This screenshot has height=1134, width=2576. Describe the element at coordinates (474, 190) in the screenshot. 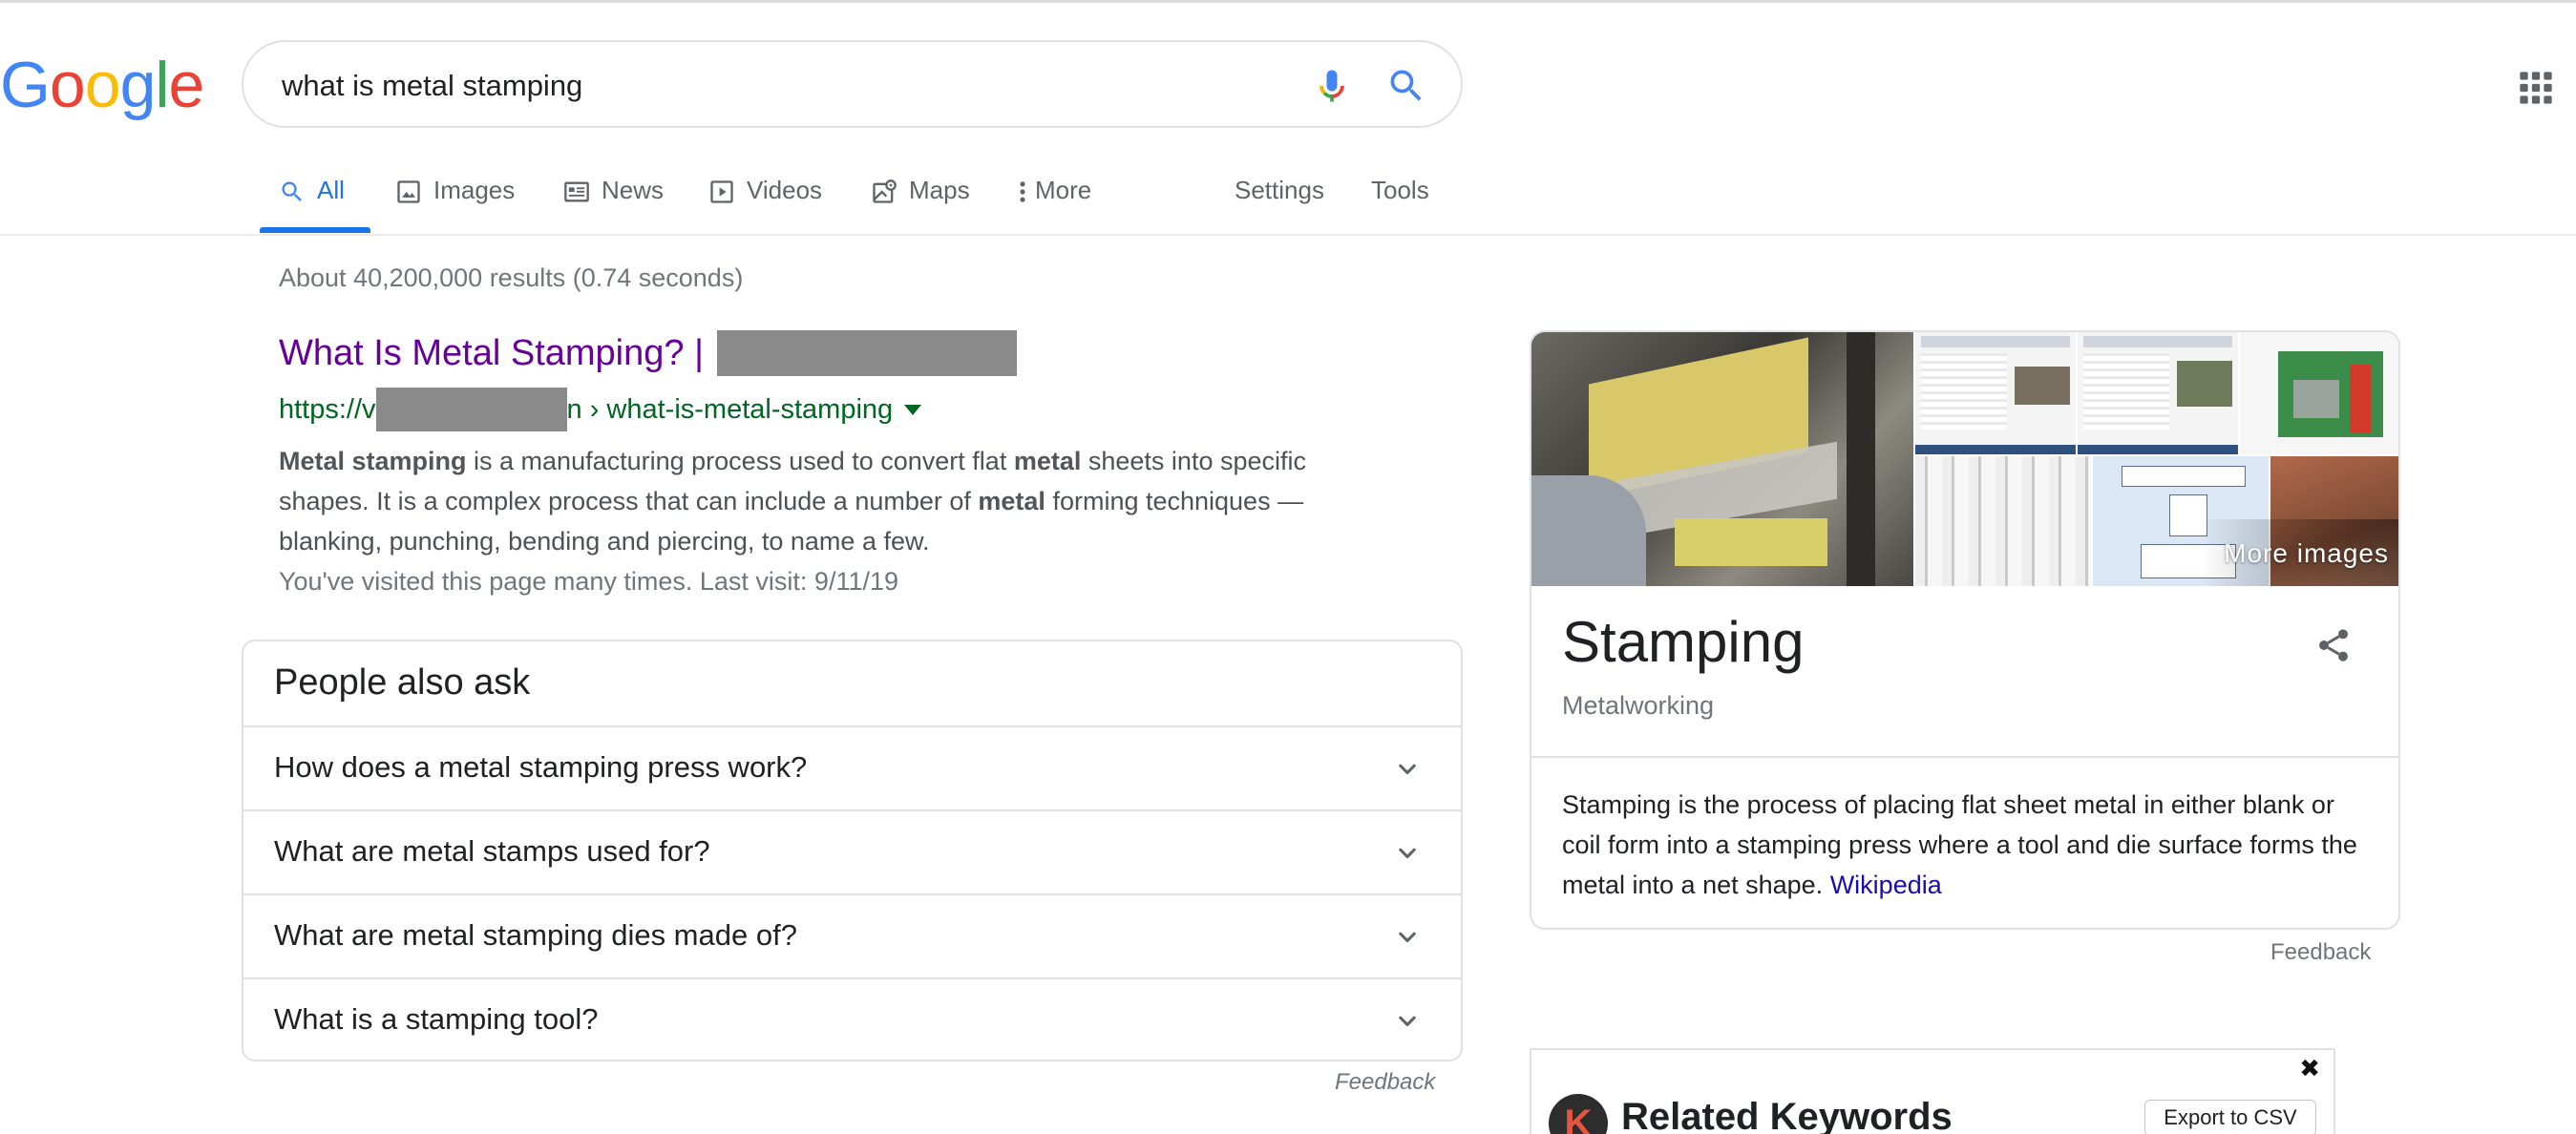

I see `tab-label: Images` at that location.